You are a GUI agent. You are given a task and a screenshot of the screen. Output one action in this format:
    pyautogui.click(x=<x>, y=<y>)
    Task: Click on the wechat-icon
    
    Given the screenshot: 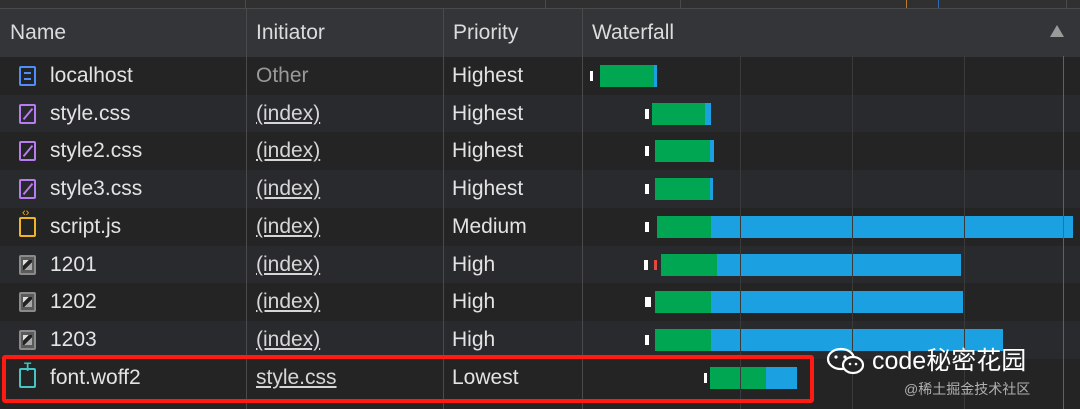 What is the action you would take?
    pyautogui.click(x=845, y=361)
    